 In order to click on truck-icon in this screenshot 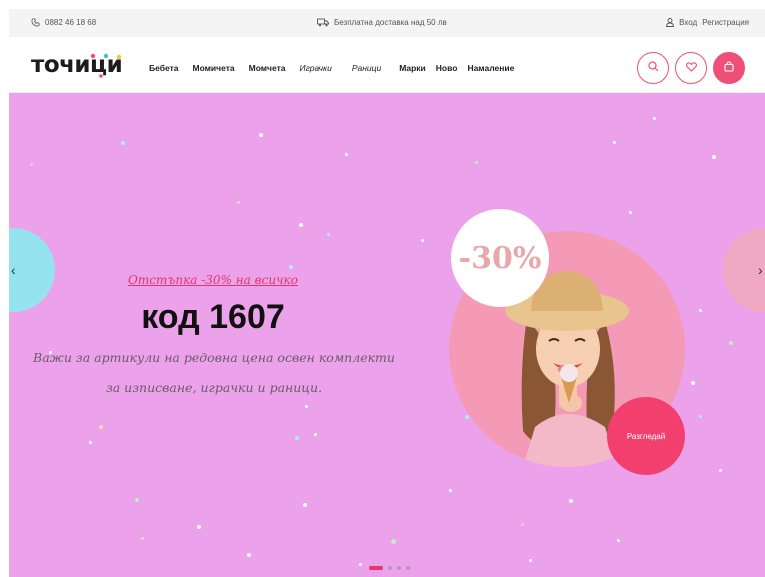, I will do `click(323, 22)`.